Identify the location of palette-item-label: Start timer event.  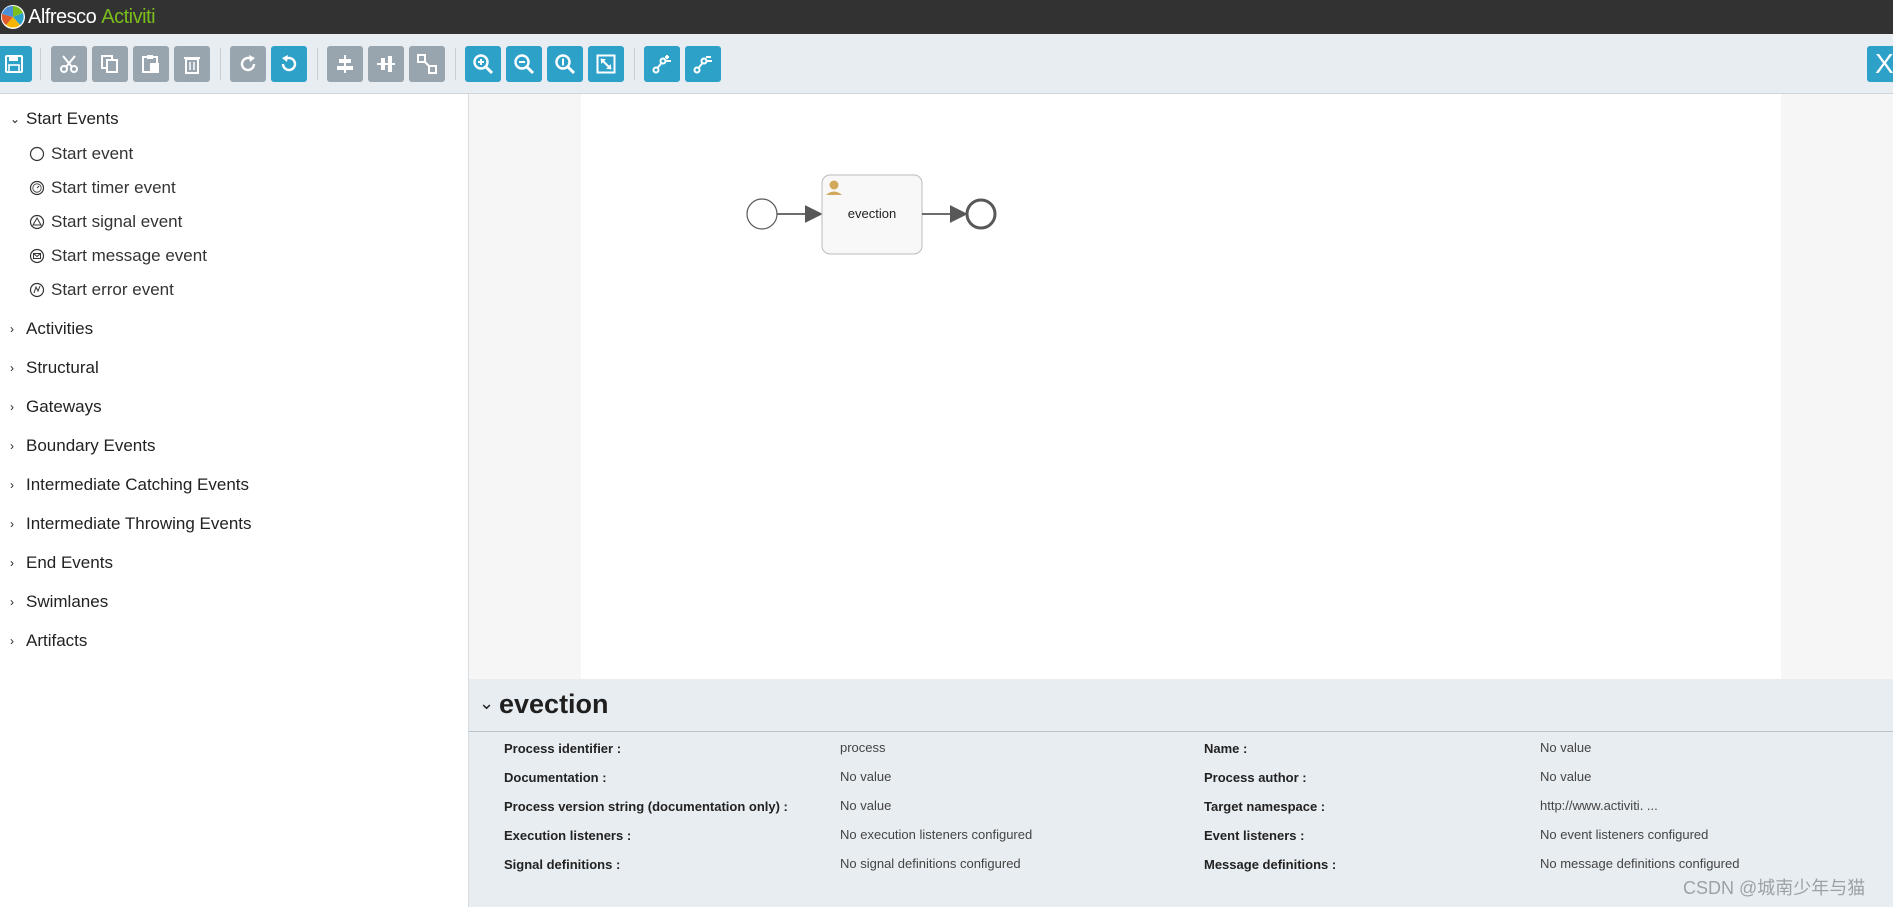
(113, 187).